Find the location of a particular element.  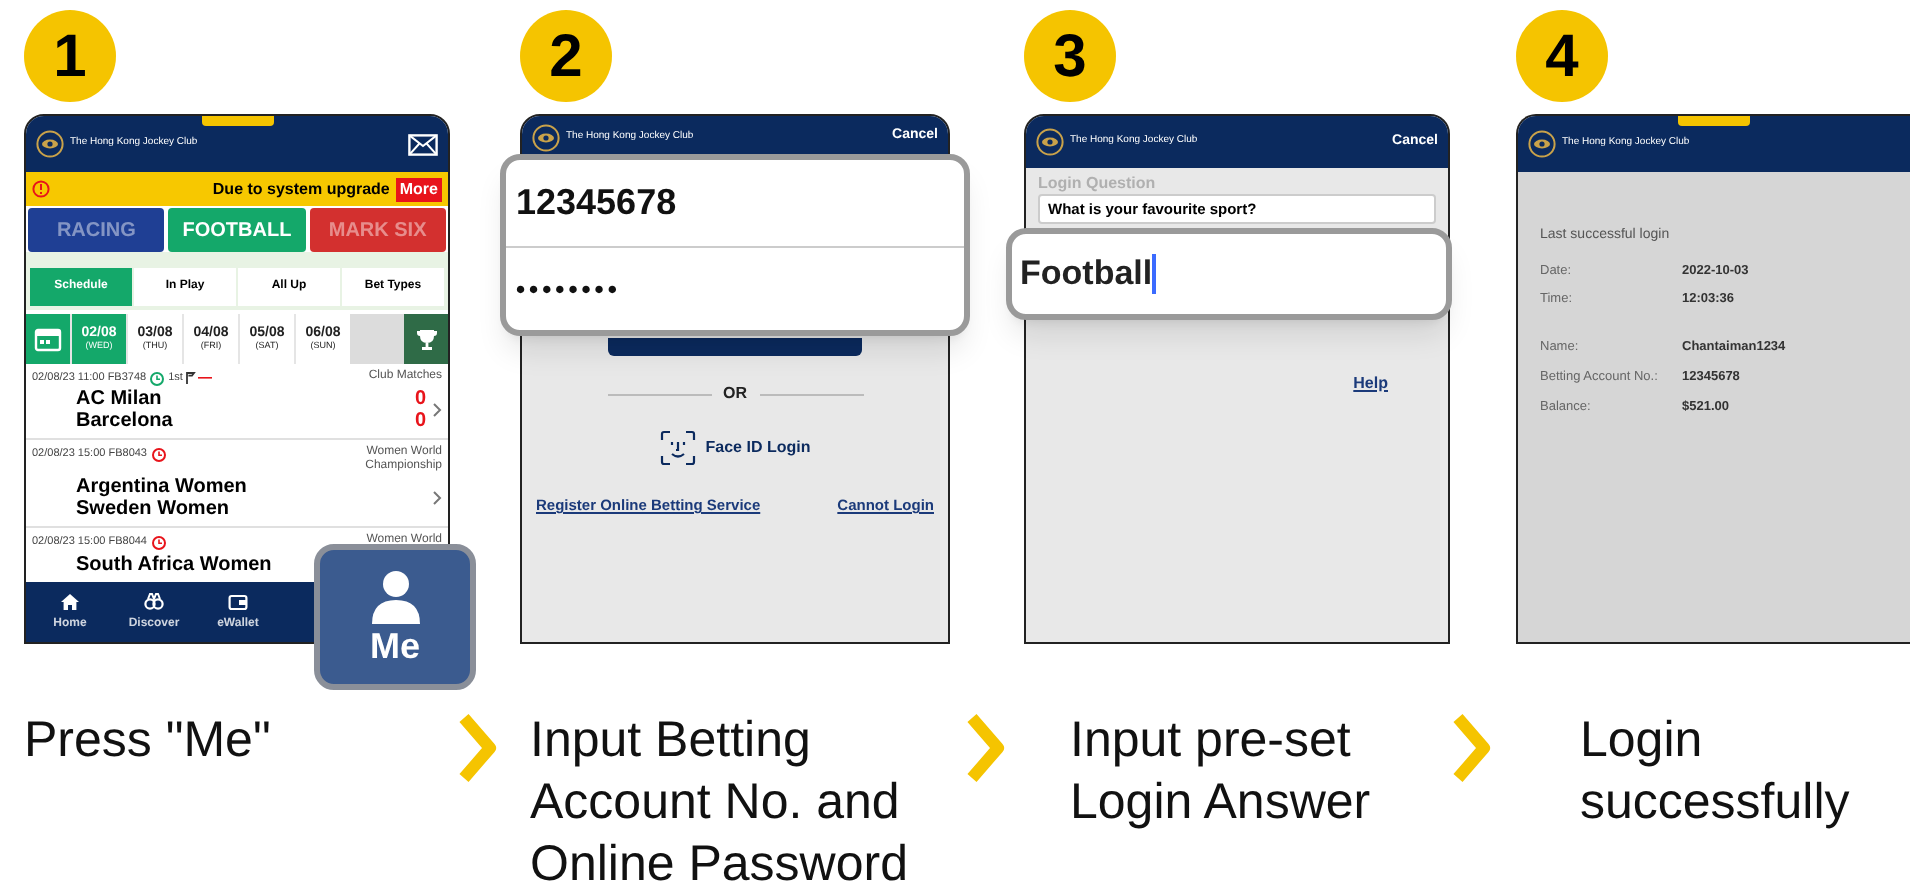

trophy-icon is located at coordinates (426, 339).